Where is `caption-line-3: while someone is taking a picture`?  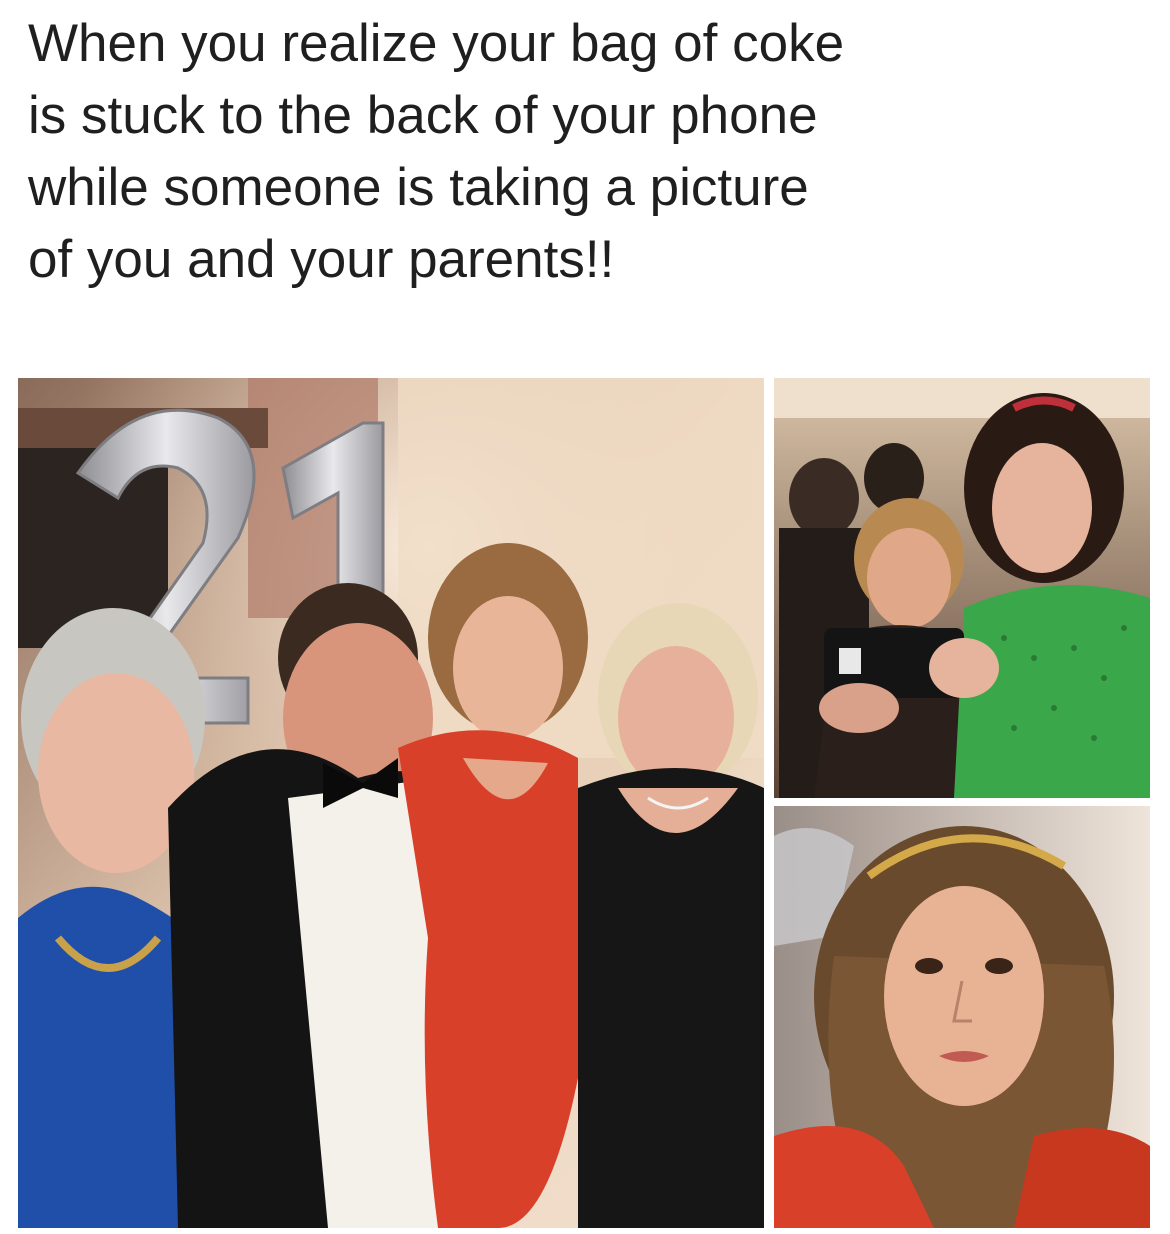
caption-line-3: while someone is taking a picture is located at coordinates (418, 187).